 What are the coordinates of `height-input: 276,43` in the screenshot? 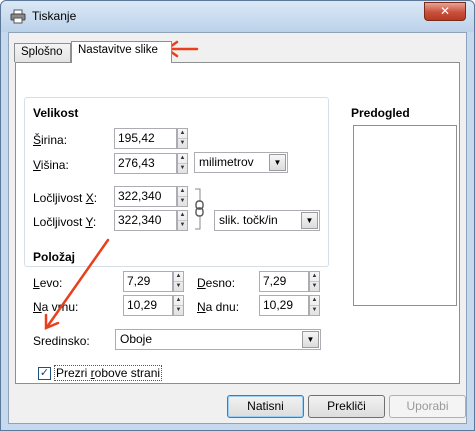 It's located at (145, 163).